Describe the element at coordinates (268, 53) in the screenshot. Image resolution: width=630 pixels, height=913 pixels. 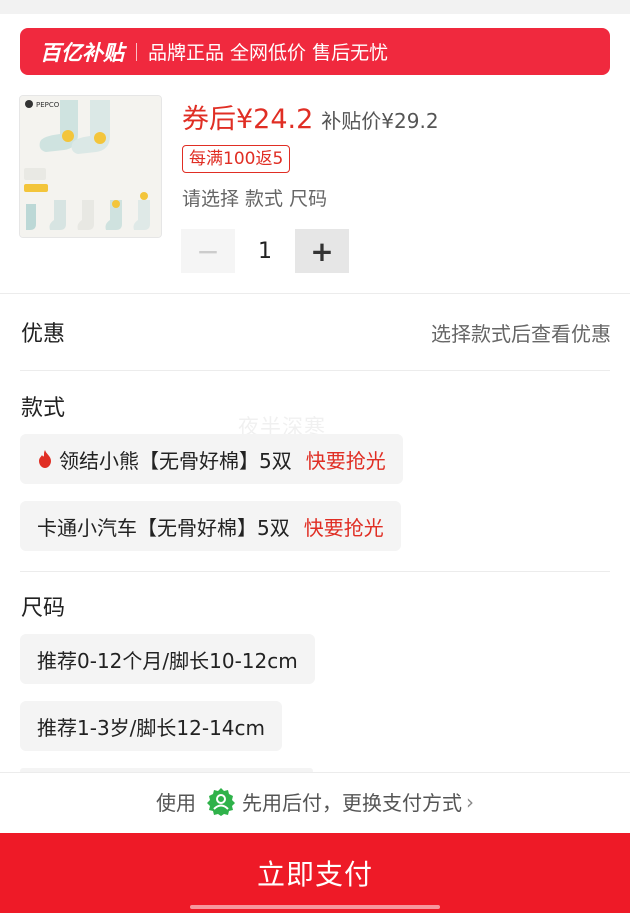
I see `banner-tagline: 品牌正品 全网低价 售后无忧` at that location.